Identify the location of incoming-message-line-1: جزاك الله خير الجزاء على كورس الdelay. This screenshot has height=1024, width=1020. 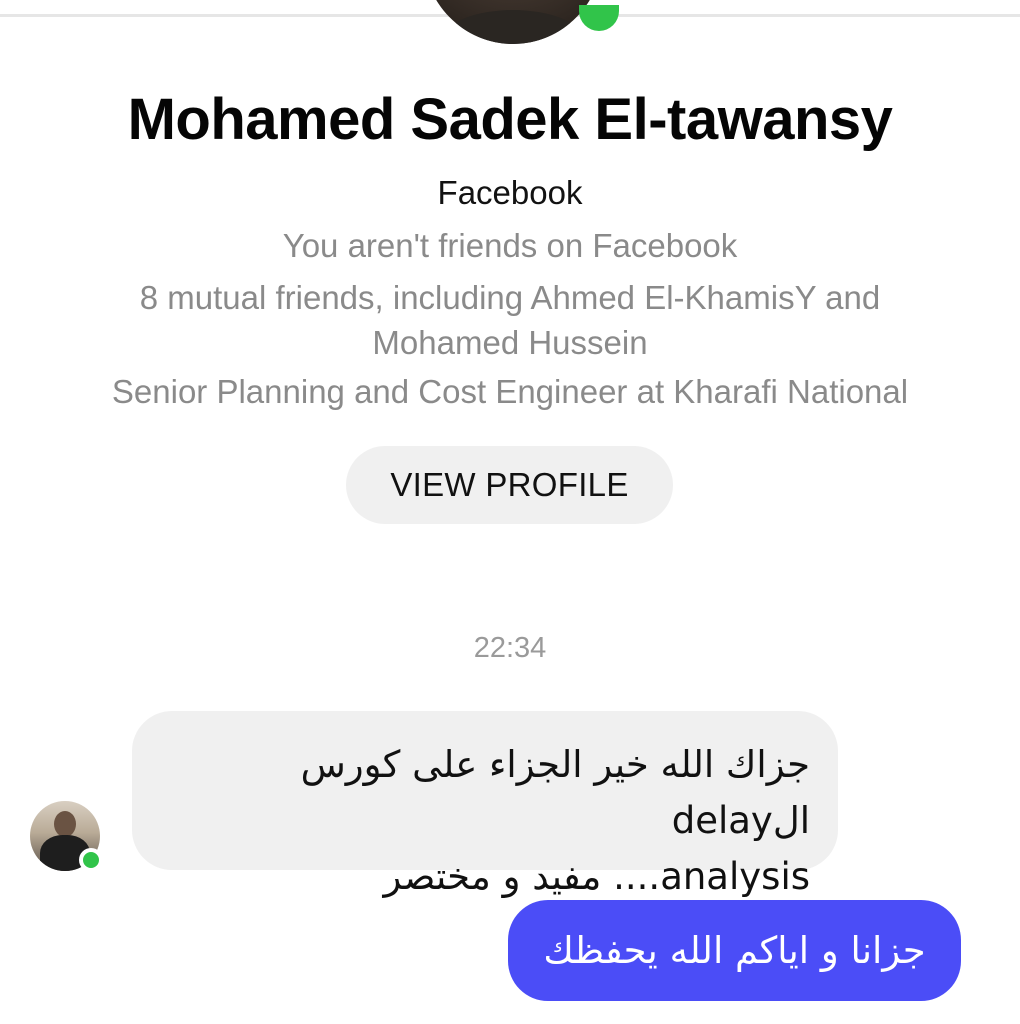
(555, 792).